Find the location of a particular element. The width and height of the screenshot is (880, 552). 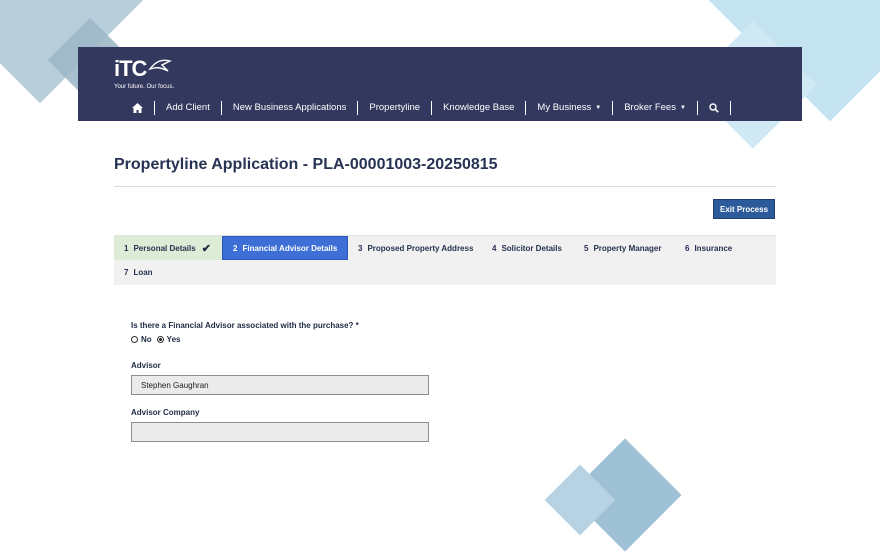

home-nav is located at coordinates (141, 108).